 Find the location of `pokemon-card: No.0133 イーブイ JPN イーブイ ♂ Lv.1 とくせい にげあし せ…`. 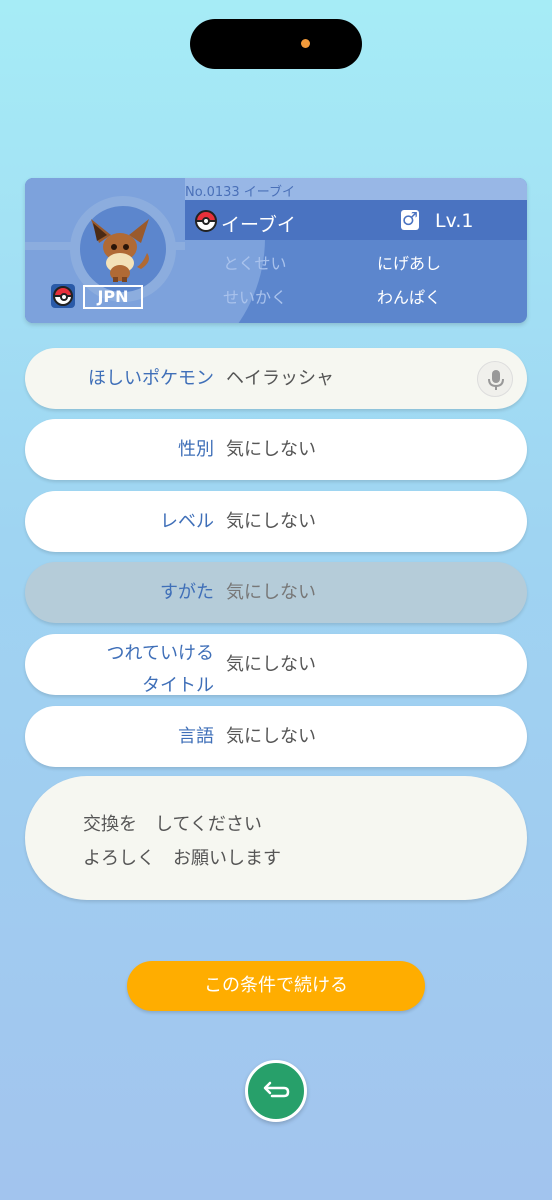

pokemon-card: No.0133 イーブイ JPN イーブイ ♂ Lv.1 とくせい にげあし せ… is located at coordinates (276, 250).